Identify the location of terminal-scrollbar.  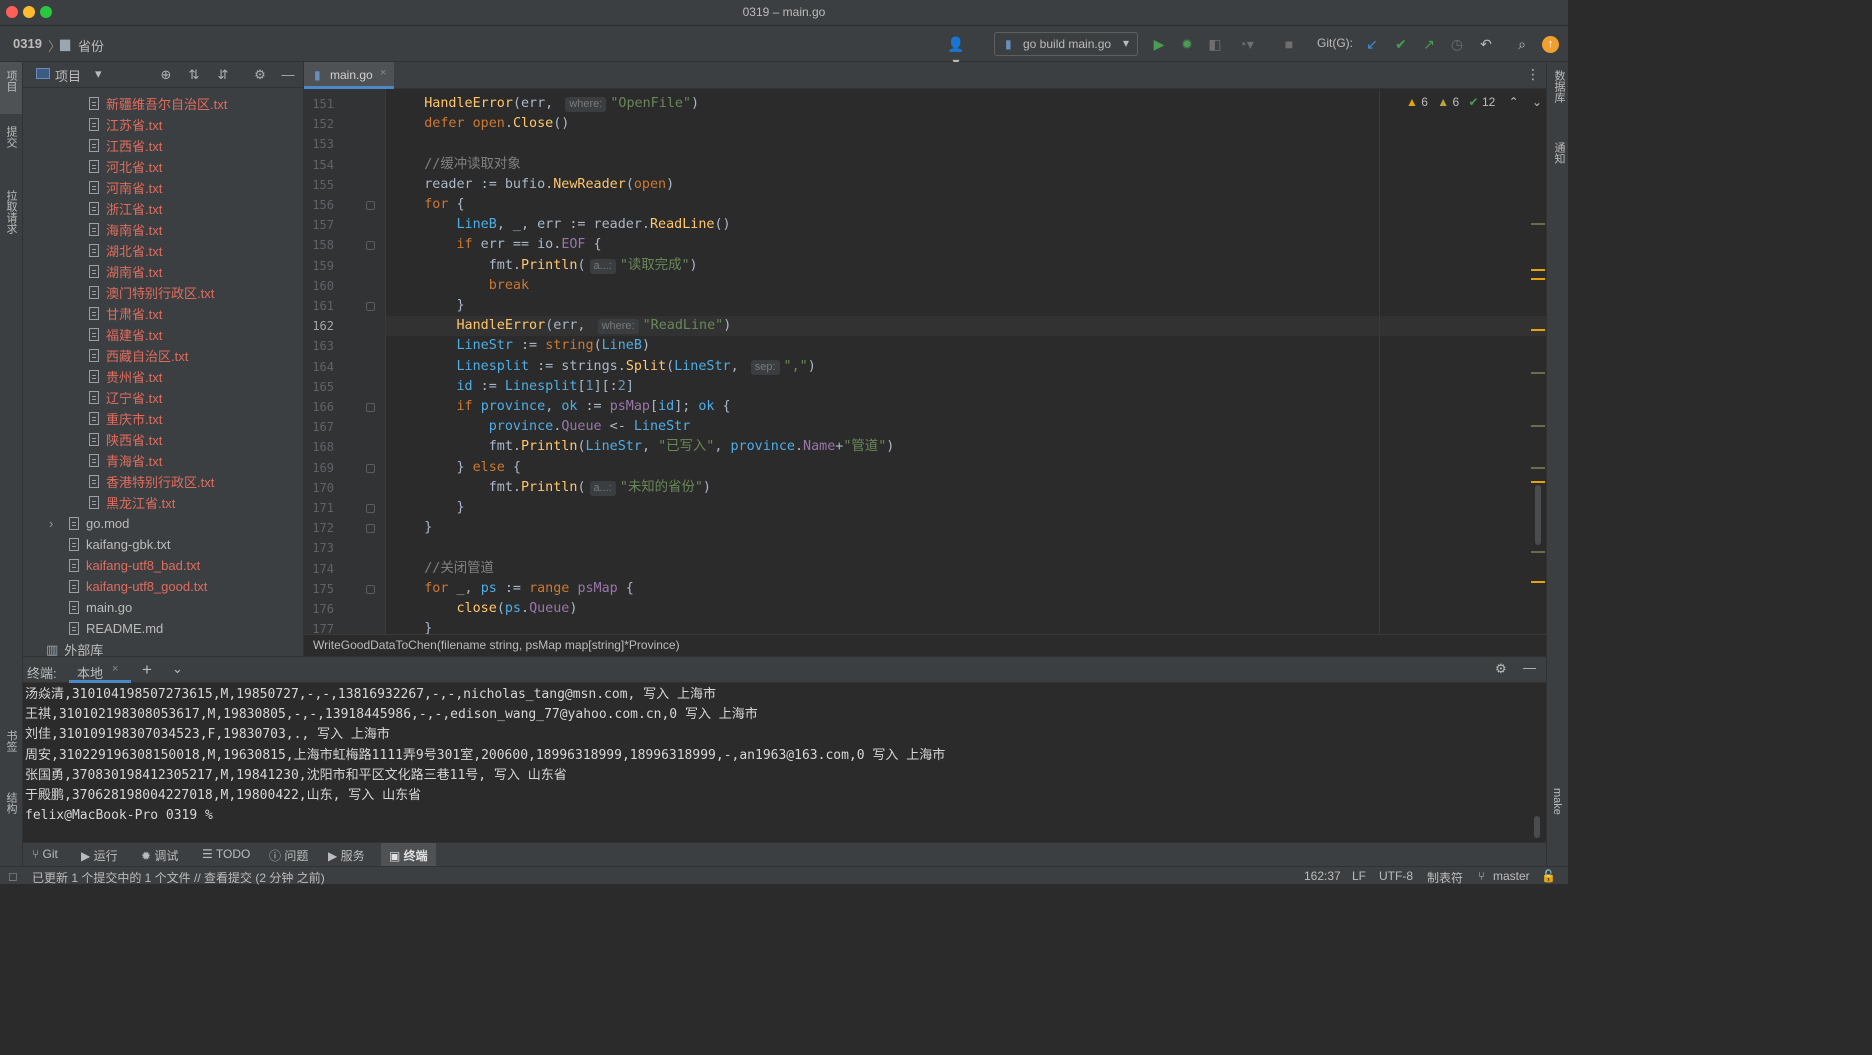
(1537, 827).